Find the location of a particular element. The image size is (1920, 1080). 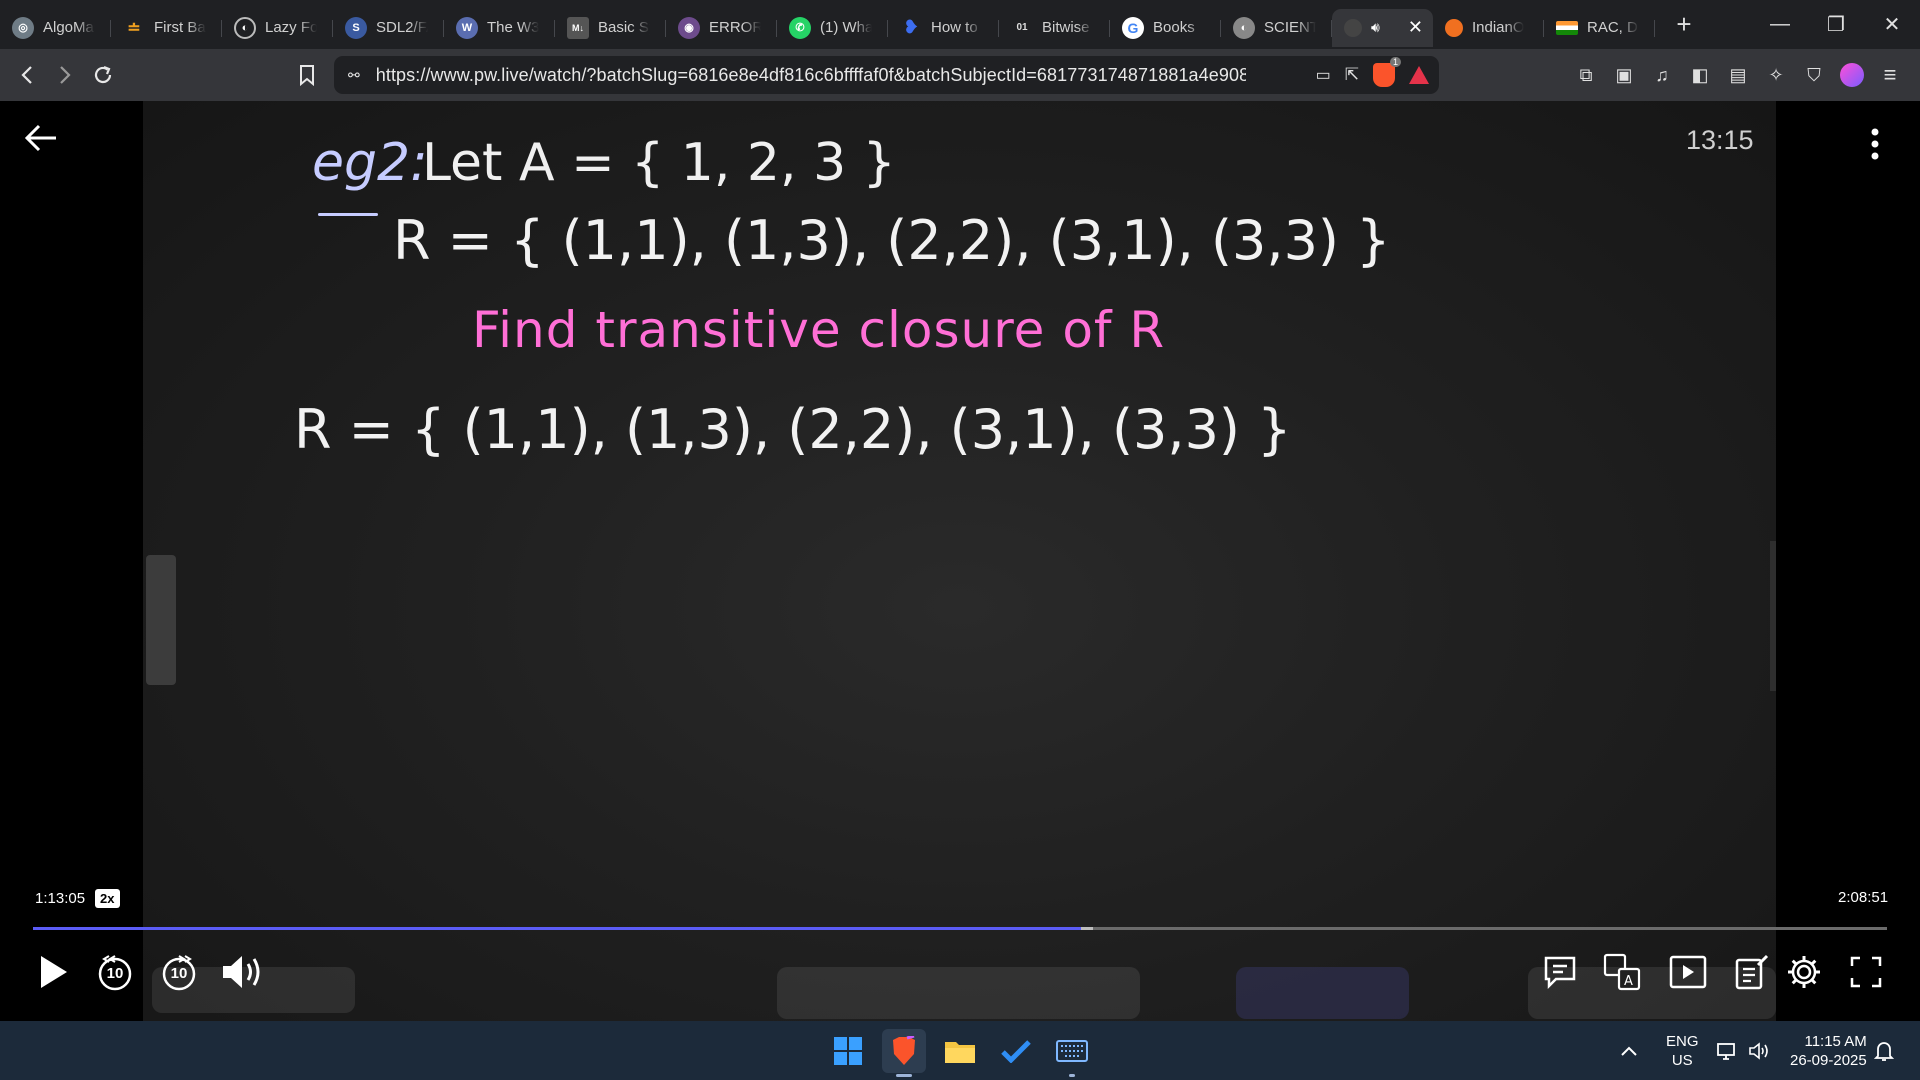

profile-avatar-icon is located at coordinates (1852, 75).